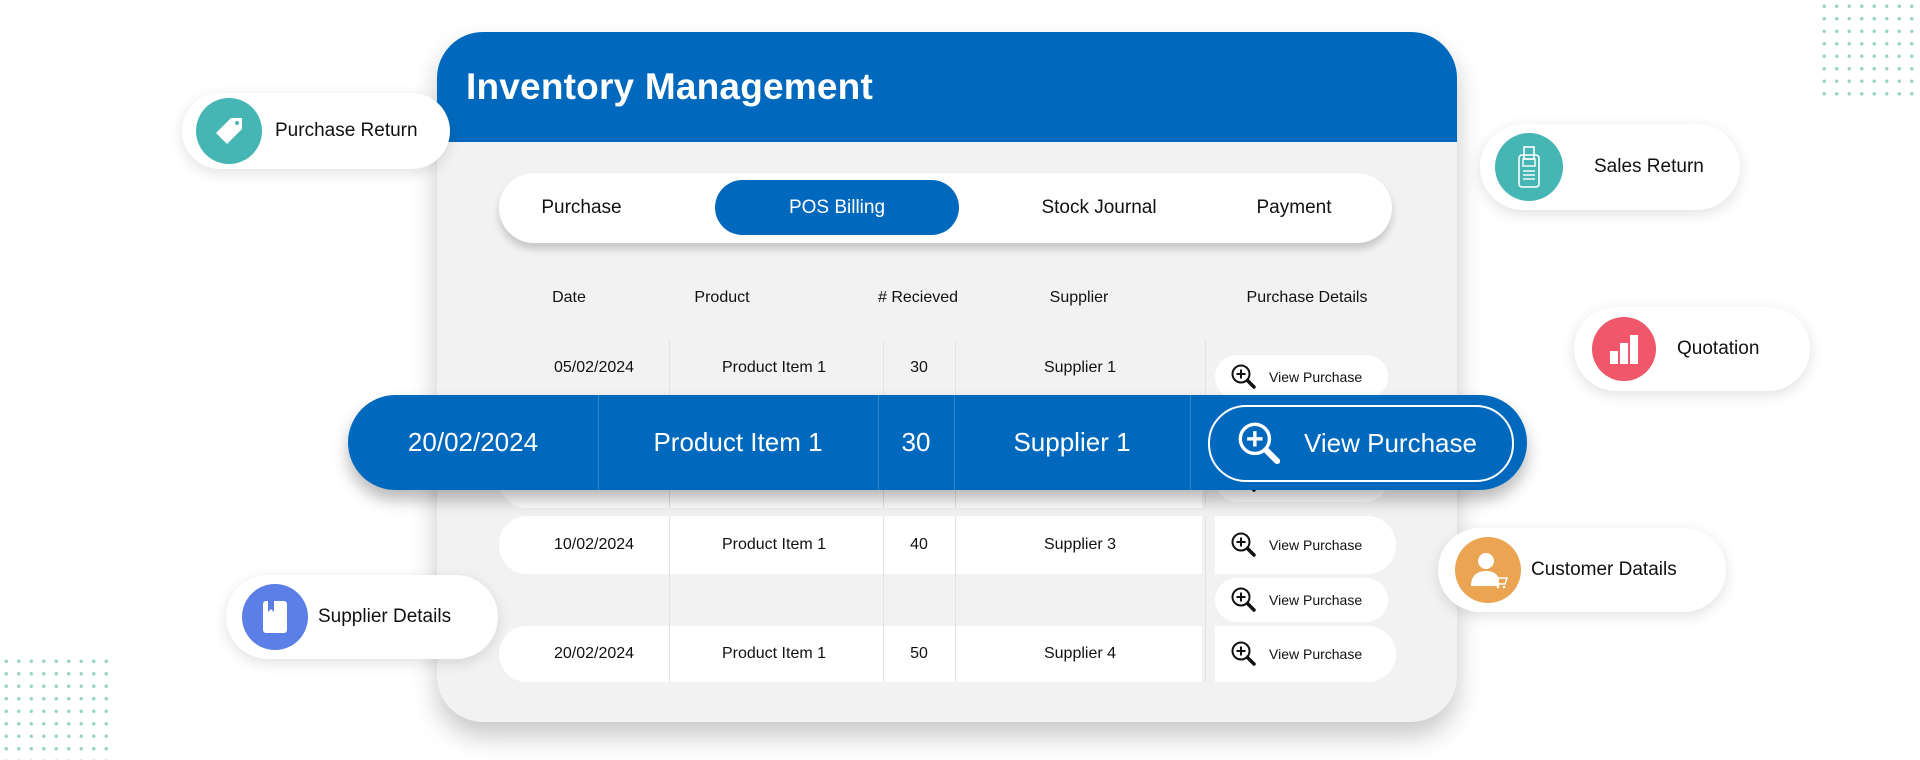 The image size is (1920, 760). I want to click on price-tag-icon, so click(229, 131).